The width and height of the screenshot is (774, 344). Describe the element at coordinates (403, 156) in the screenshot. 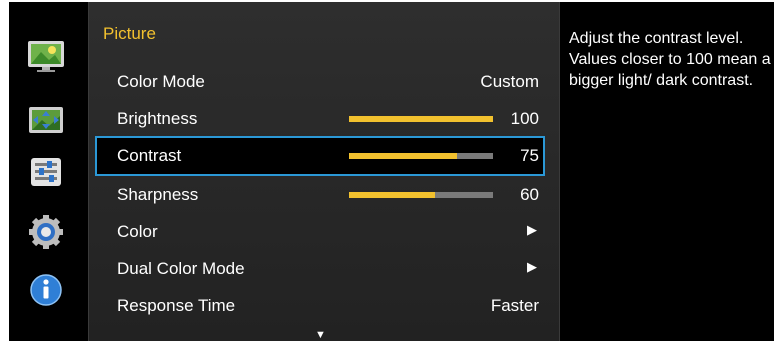

I see `contrast-slider-fill` at that location.